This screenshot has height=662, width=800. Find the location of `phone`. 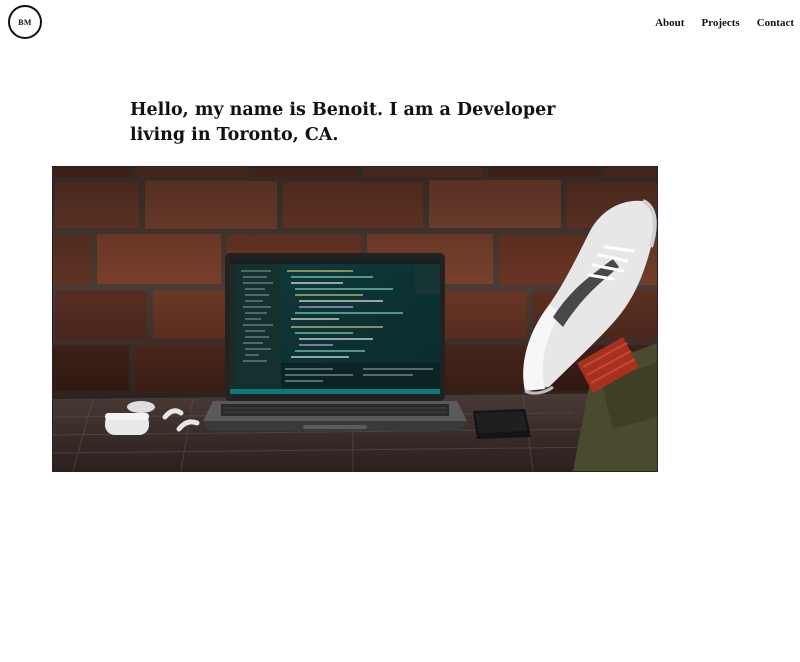

phone is located at coordinates (502, 424).